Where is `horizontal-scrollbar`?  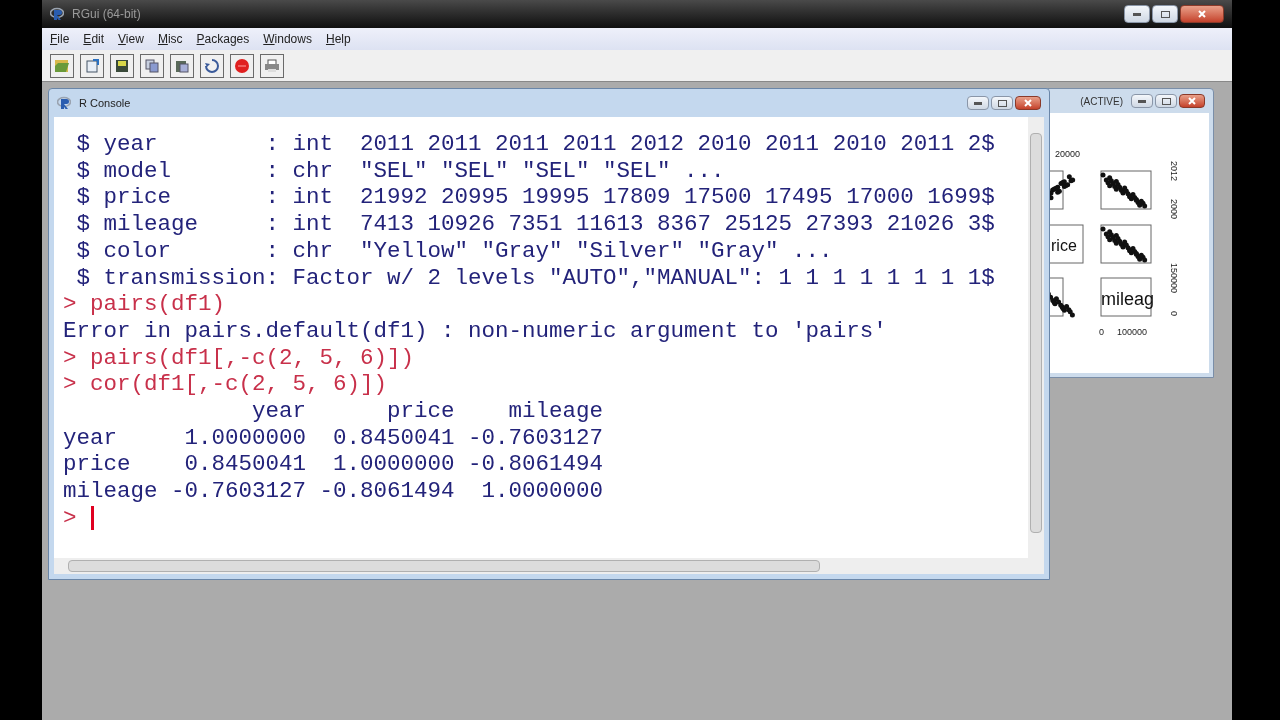 horizontal-scrollbar is located at coordinates (549, 566).